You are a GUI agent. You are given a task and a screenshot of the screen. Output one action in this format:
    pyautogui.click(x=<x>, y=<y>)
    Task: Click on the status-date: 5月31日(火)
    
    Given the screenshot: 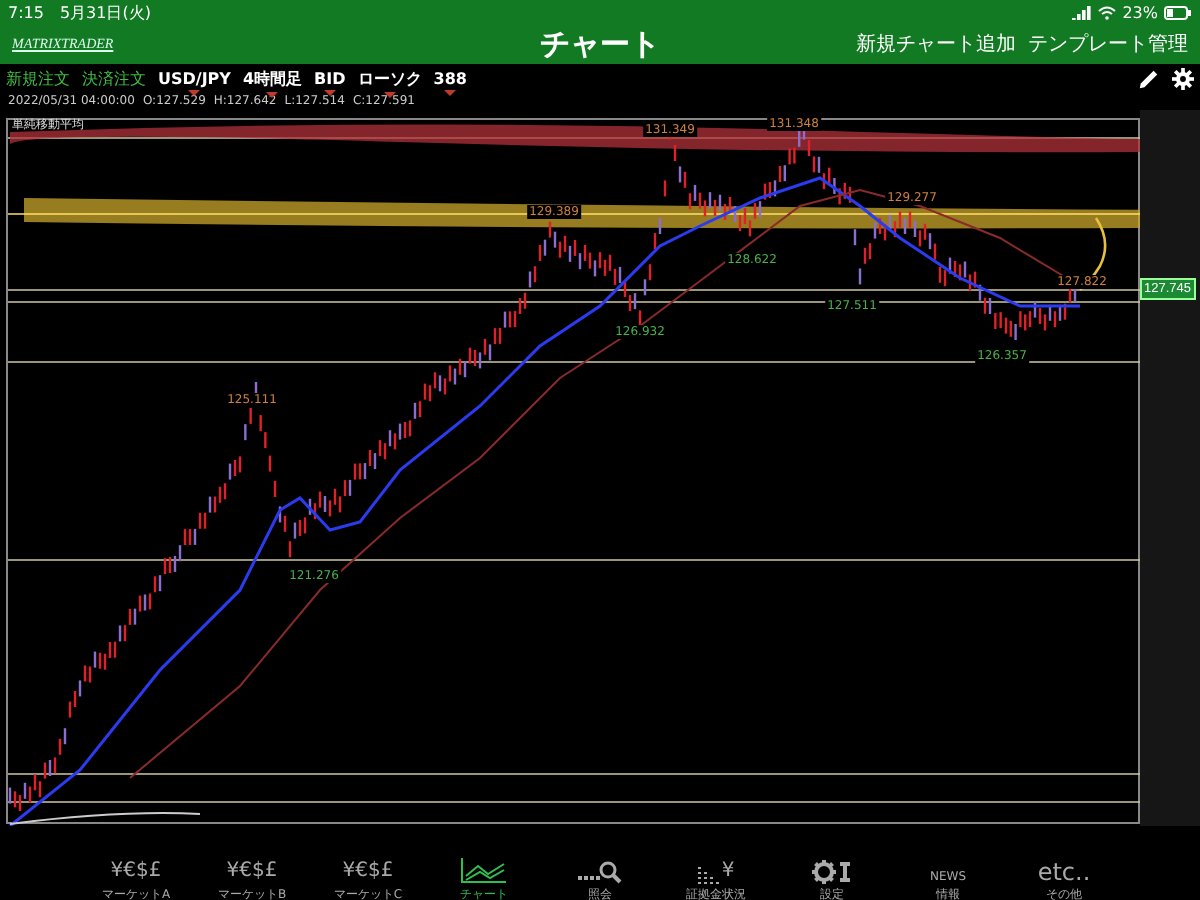 What is the action you would take?
    pyautogui.click(x=105, y=12)
    